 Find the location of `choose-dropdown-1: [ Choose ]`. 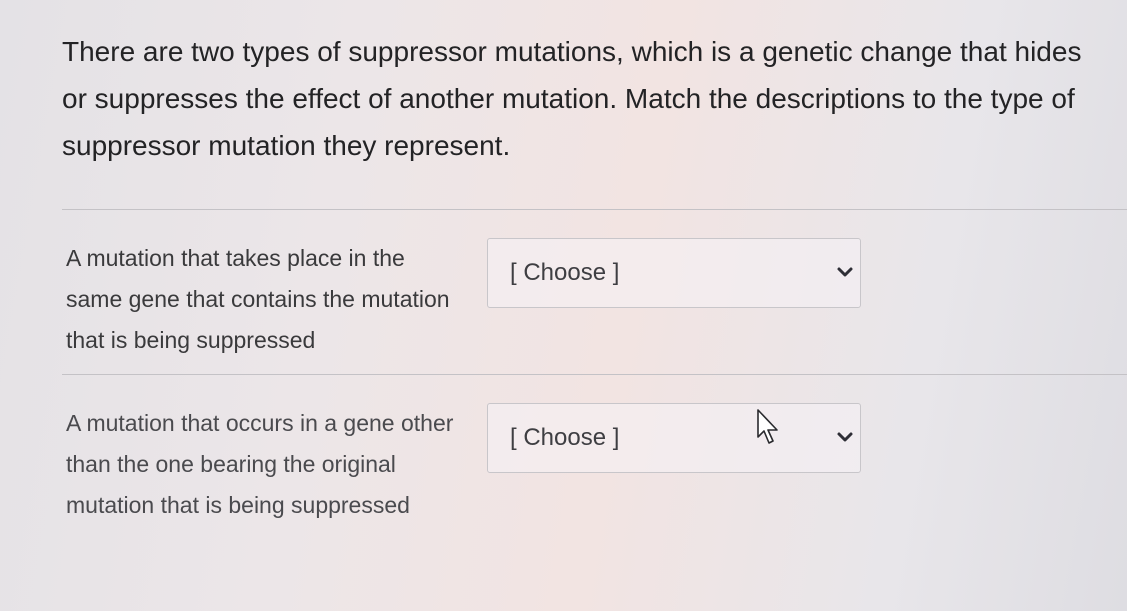

choose-dropdown-1: [ Choose ] is located at coordinates (674, 273).